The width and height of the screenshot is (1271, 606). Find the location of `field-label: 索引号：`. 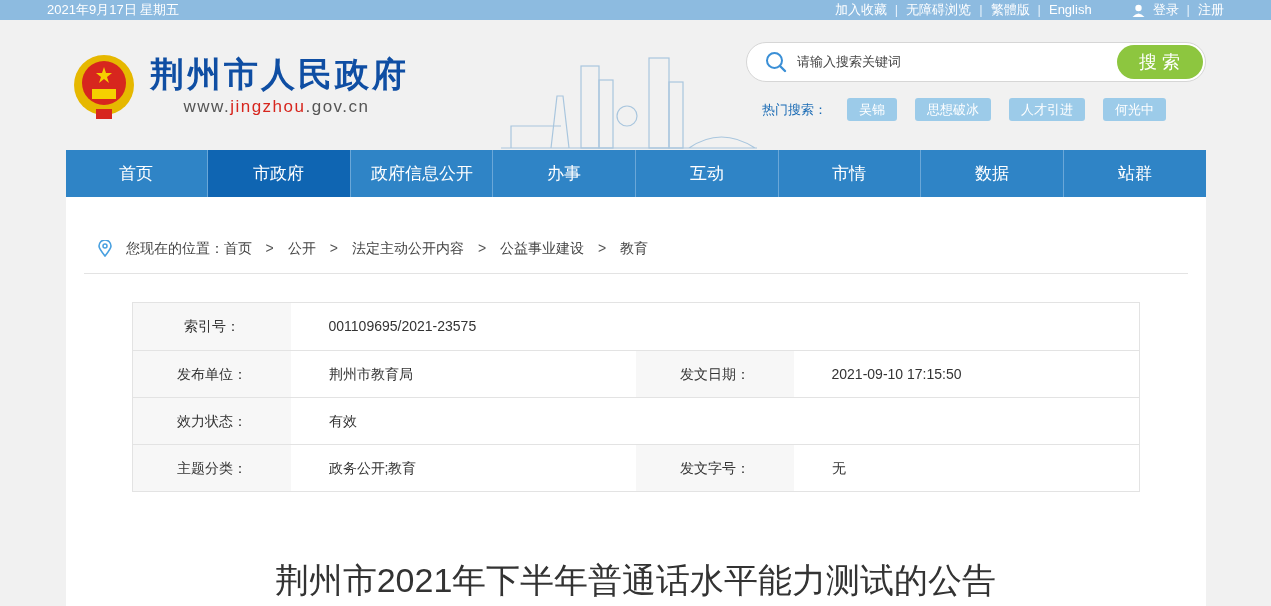

field-label: 索引号： is located at coordinates (211, 326).